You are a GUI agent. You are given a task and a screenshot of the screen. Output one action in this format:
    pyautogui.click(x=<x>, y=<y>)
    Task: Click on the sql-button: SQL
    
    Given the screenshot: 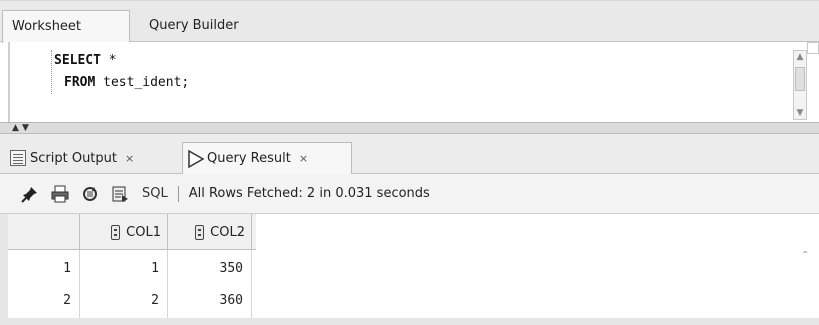 What is the action you would take?
    pyautogui.click(x=155, y=193)
    